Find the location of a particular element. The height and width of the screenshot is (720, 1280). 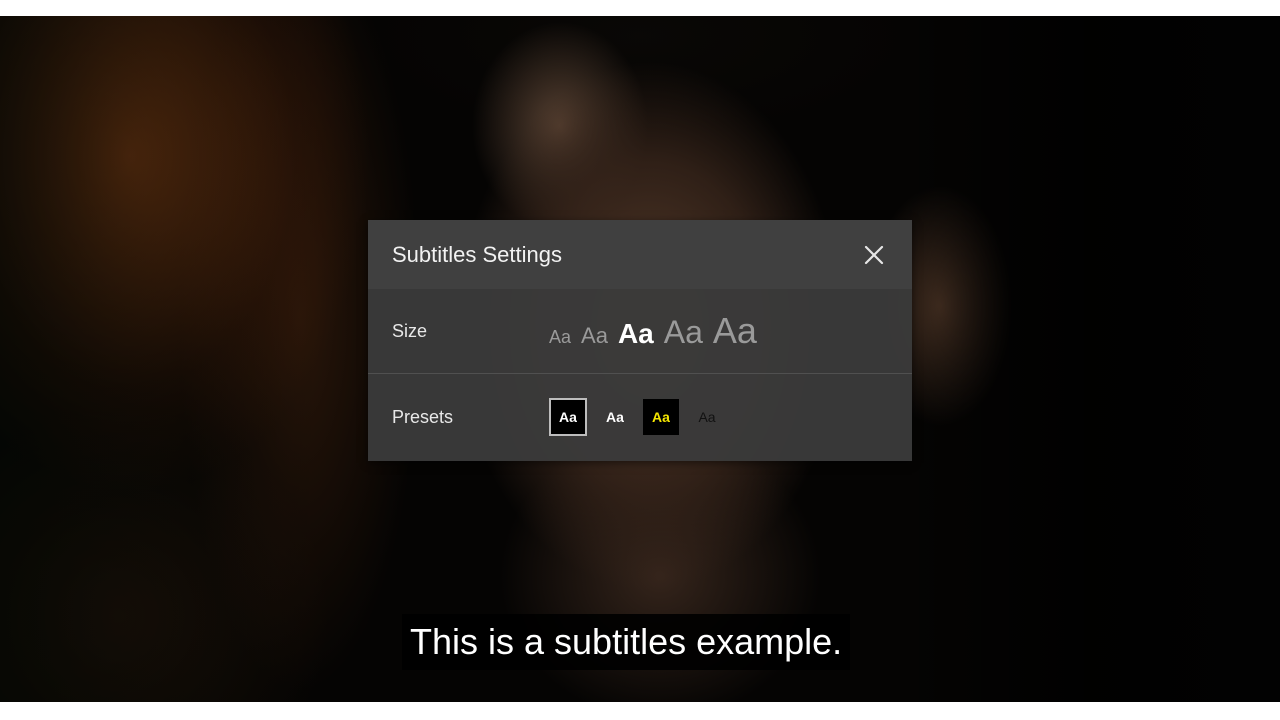

preset-options: Aa Aa Aa Aa is located at coordinates (637, 417).